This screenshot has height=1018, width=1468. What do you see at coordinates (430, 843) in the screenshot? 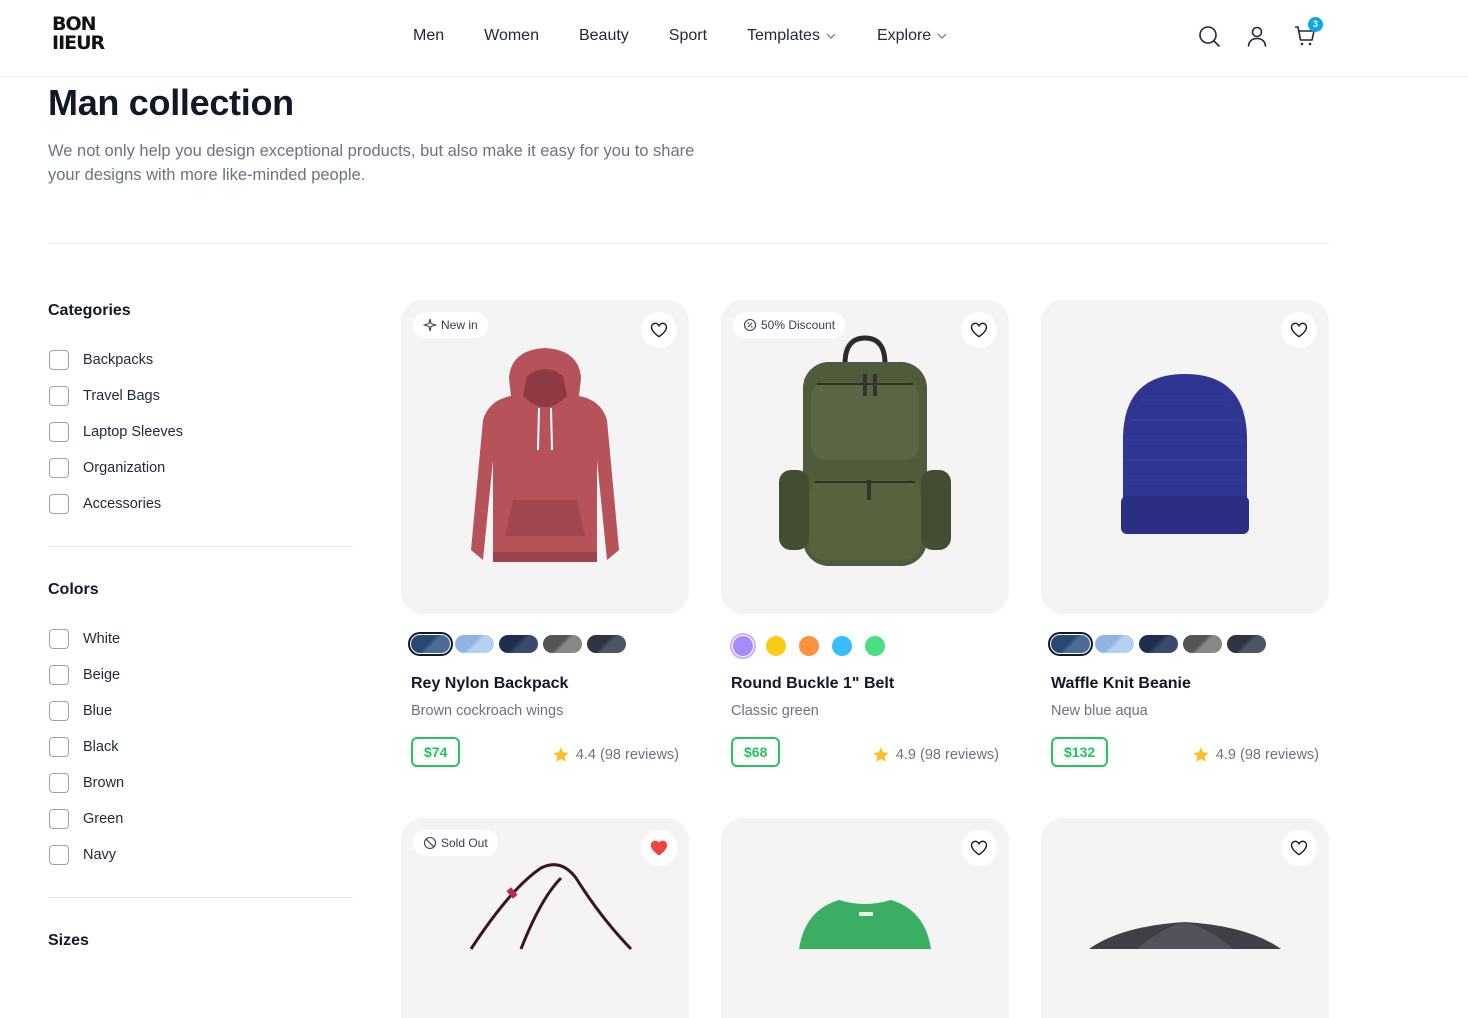
I see `no-entry-icon` at bounding box center [430, 843].